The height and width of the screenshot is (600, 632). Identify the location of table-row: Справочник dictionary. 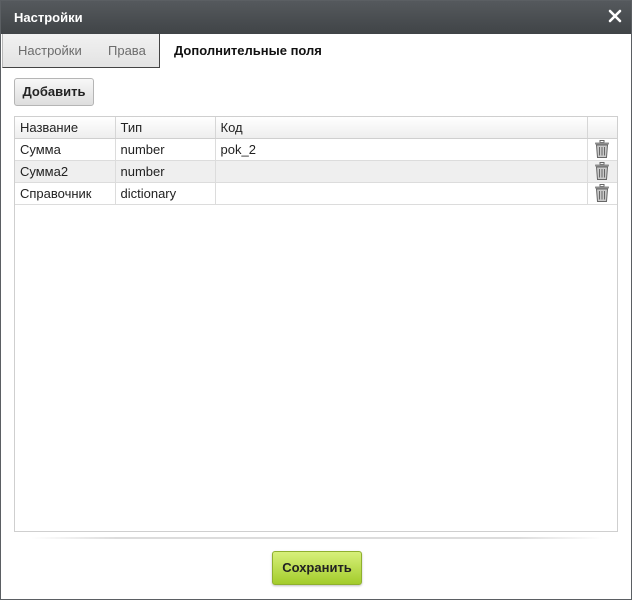
(316, 193).